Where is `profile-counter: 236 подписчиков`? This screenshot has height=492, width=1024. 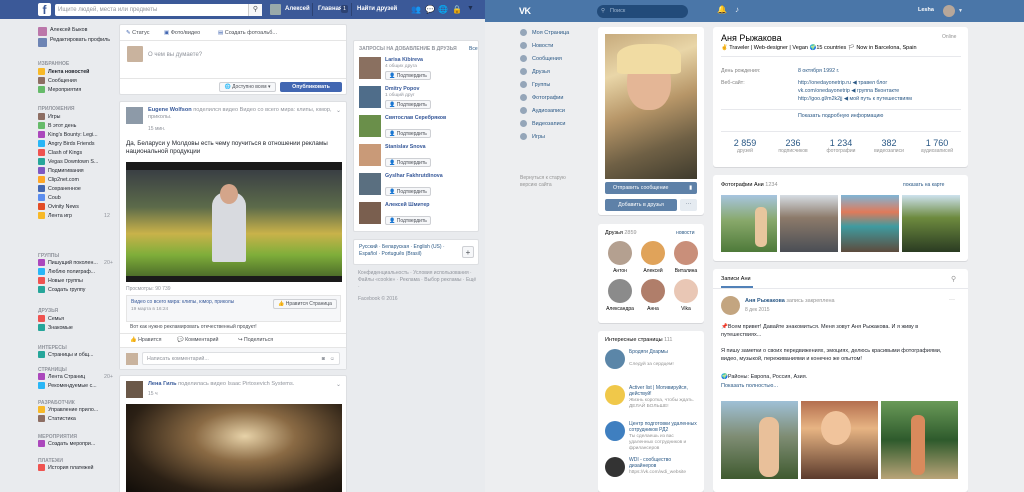 profile-counter: 236 подписчиков is located at coordinates (793, 146).